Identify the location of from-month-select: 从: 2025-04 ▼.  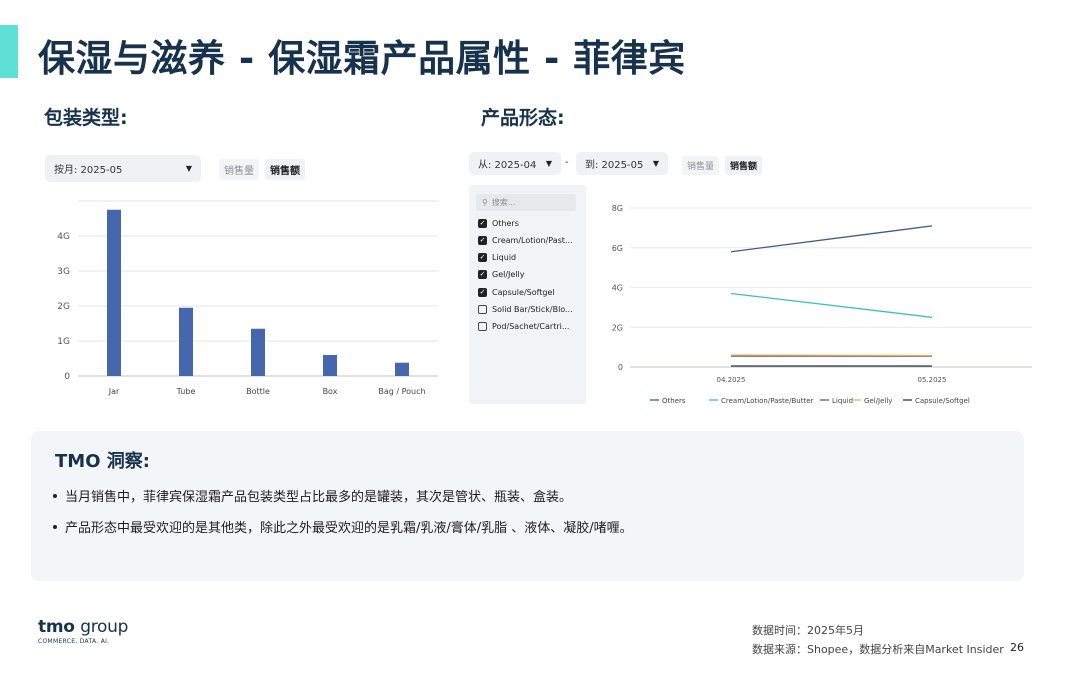
(515, 163).